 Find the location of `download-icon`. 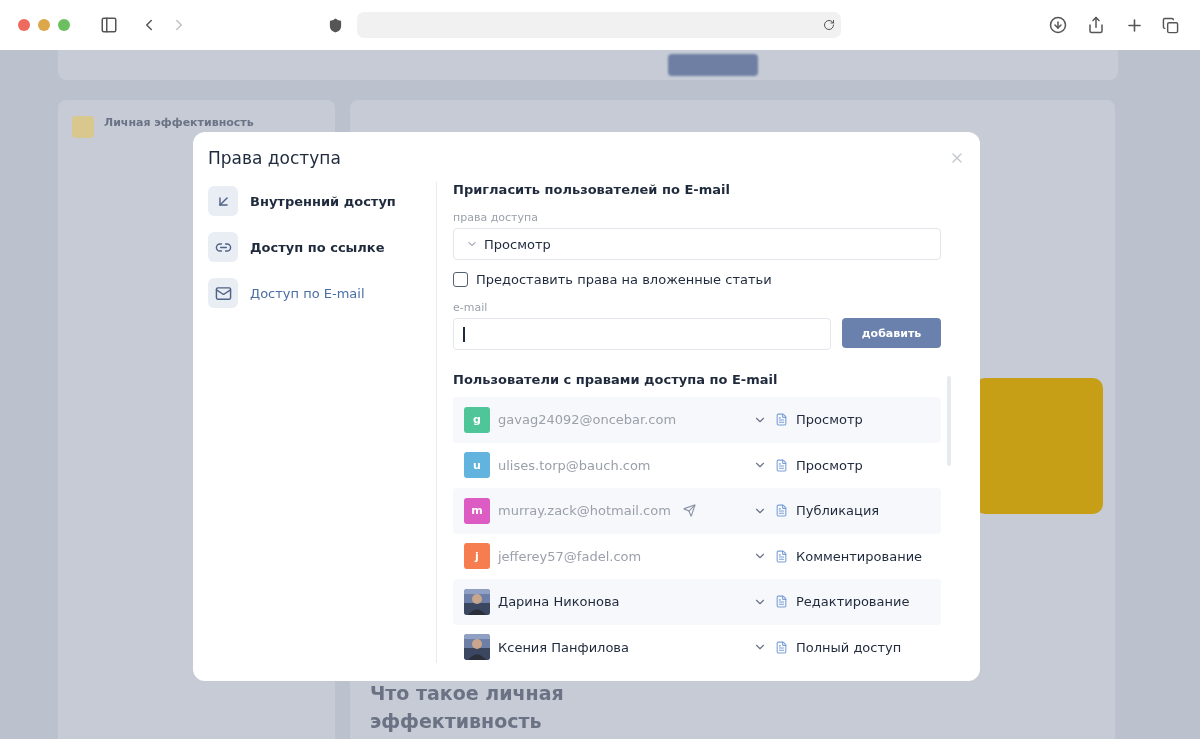

download-icon is located at coordinates (1058, 25).